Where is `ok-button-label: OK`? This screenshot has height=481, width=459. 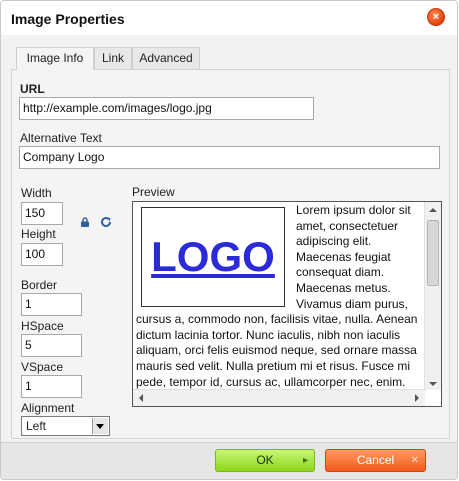
ok-button-label: OK is located at coordinates (265, 460).